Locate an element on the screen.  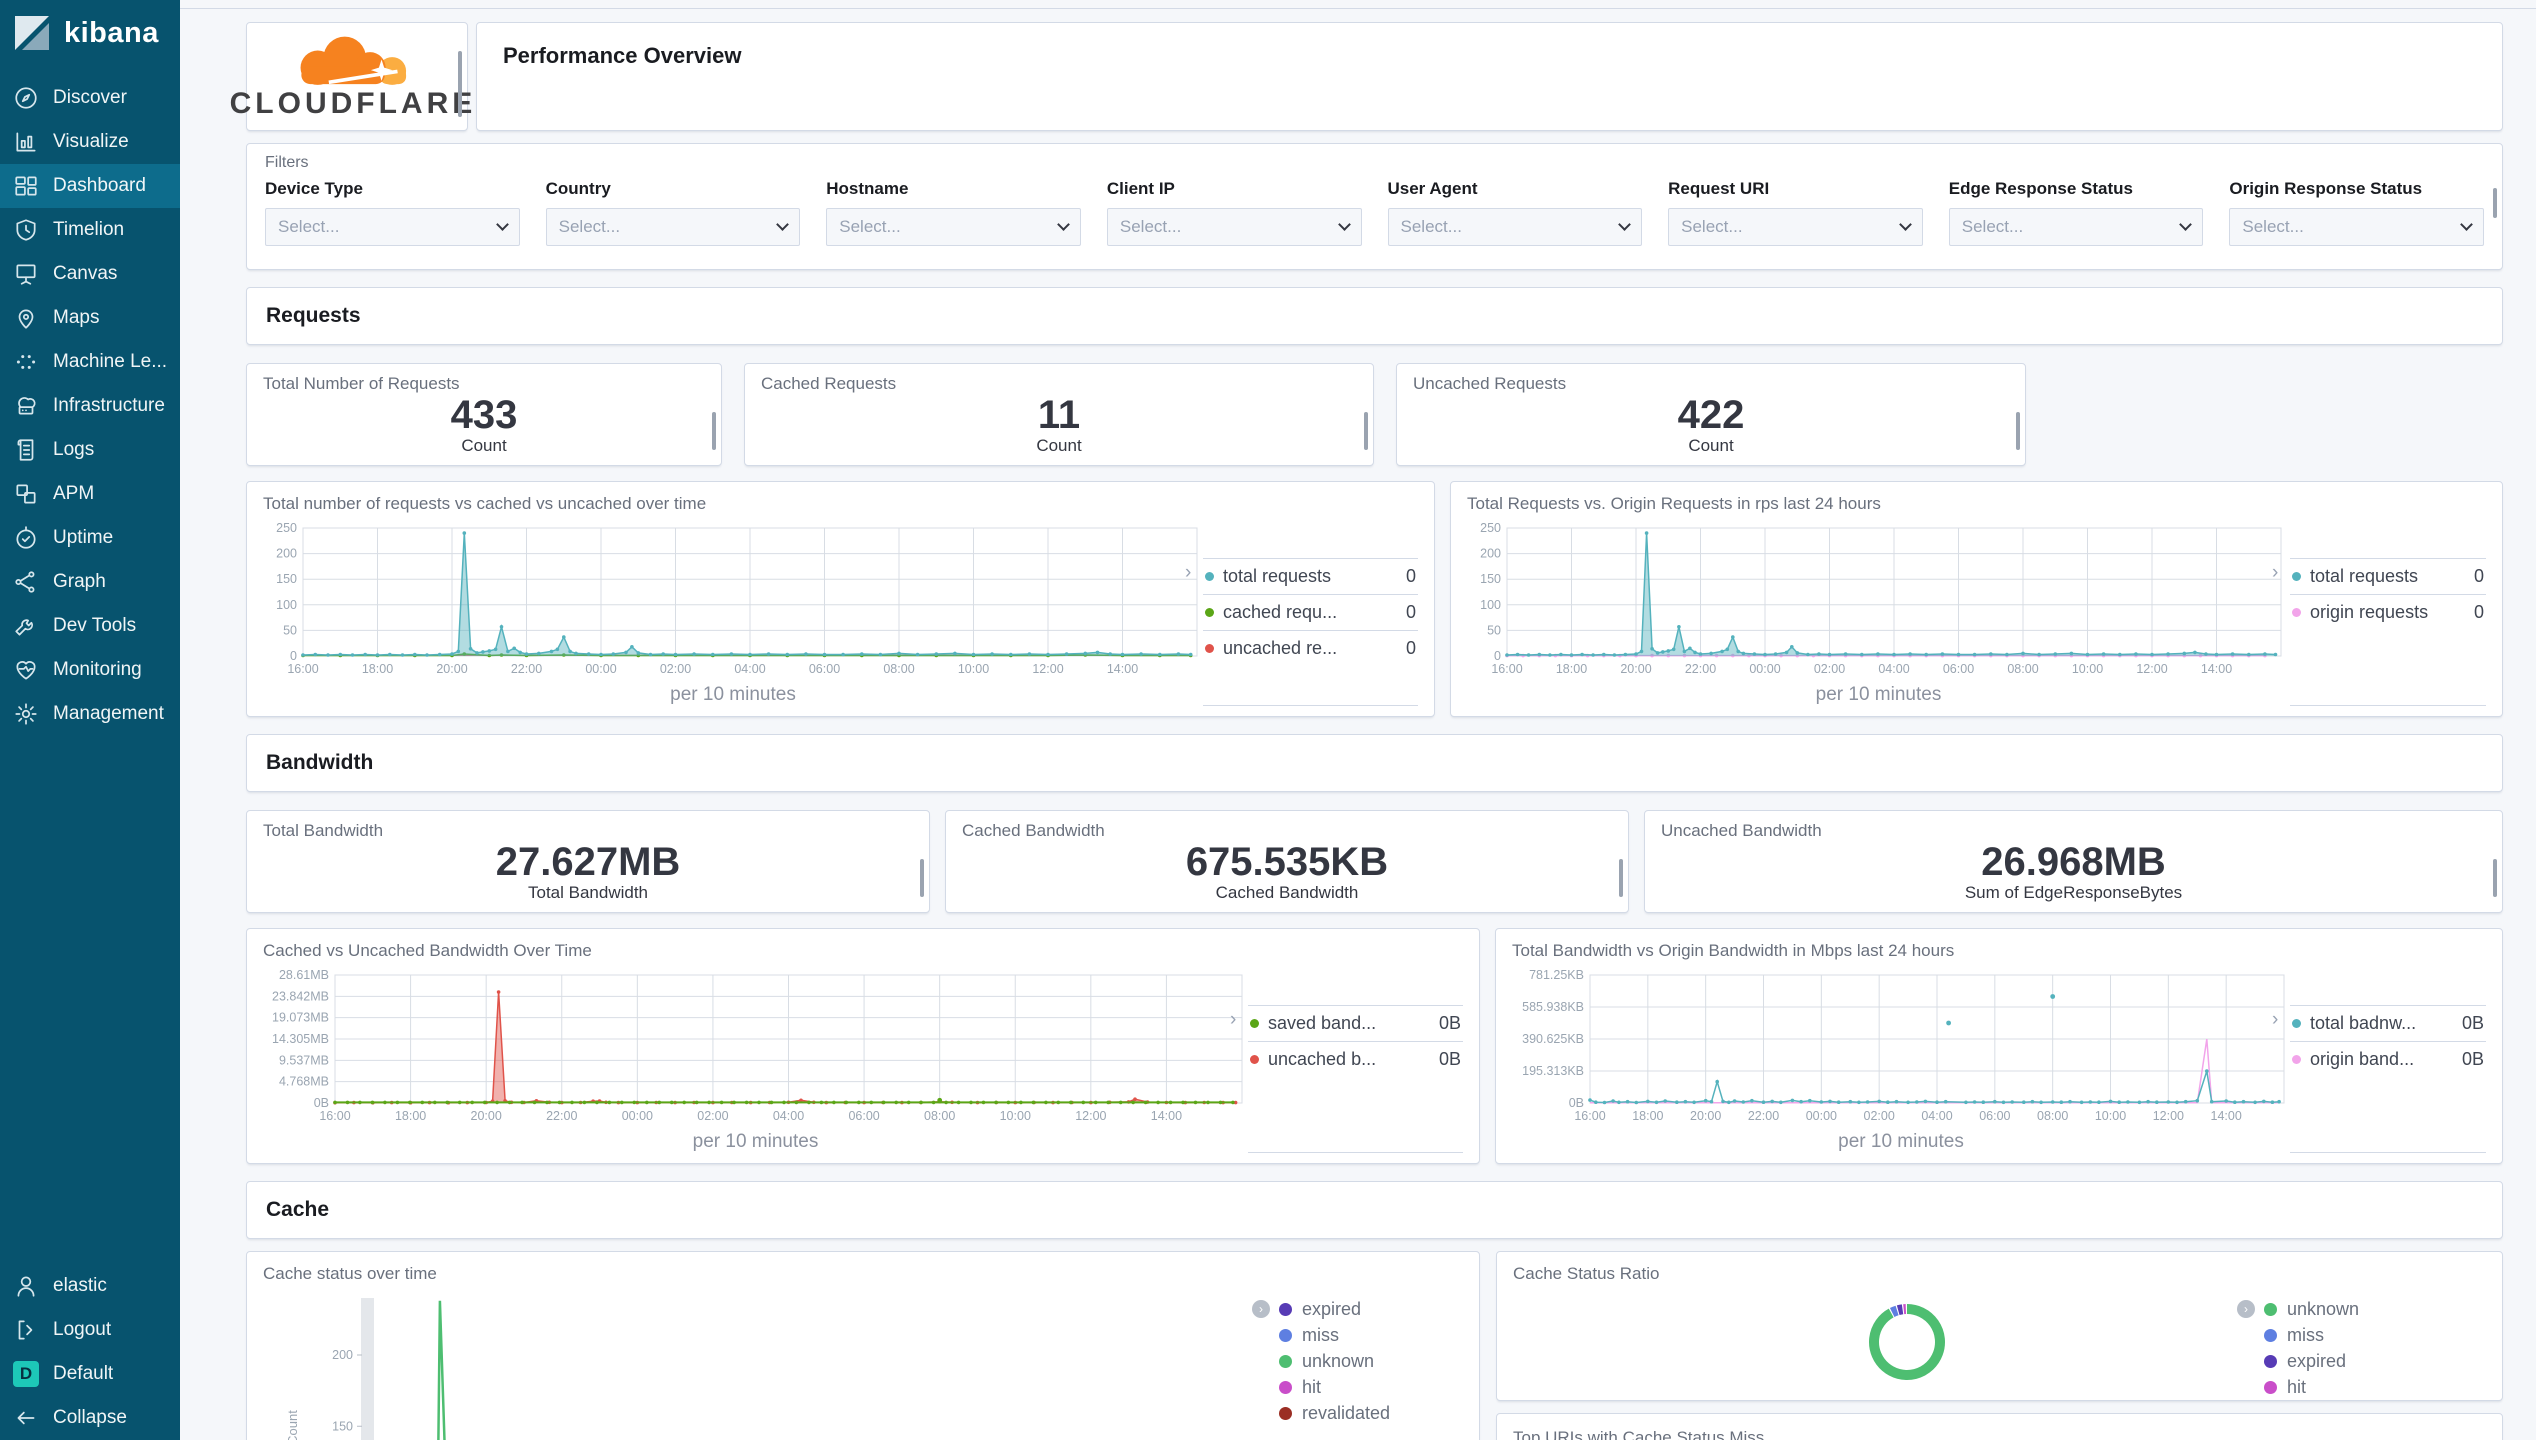
sidebar-item-monitoring: Monitoring is located at coordinates (90, 670).